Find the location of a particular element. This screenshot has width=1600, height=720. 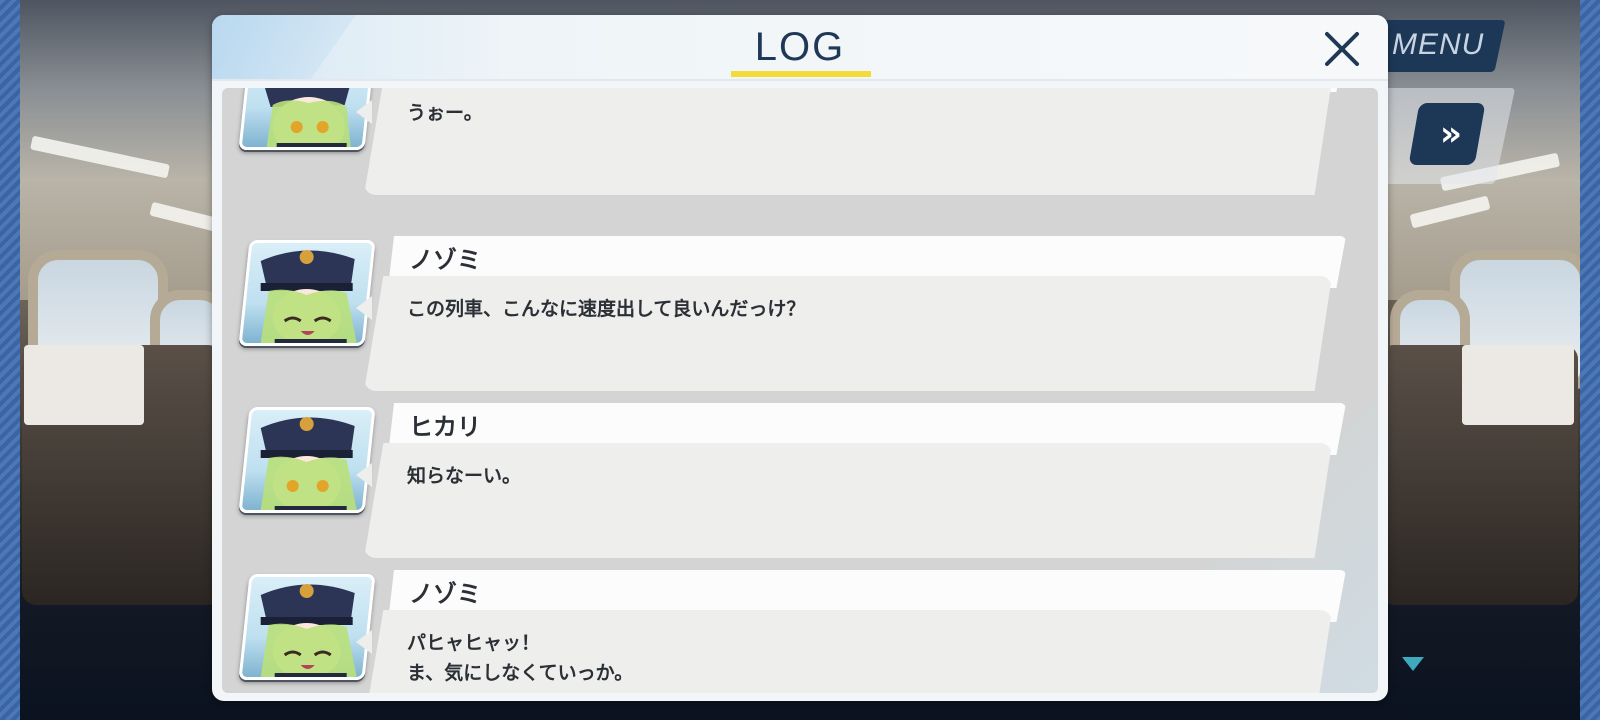

dialog-title: LOG is located at coordinates (800, 47).